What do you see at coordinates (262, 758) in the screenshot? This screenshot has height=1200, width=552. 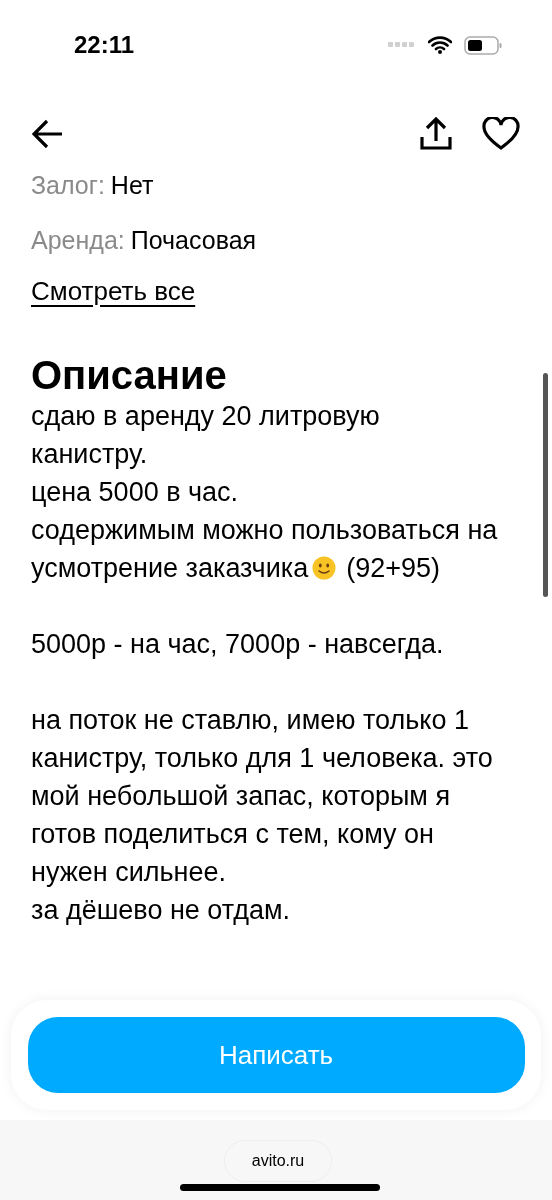 I see `description-text: канистру, только для 1 человека. это` at bounding box center [262, 758].